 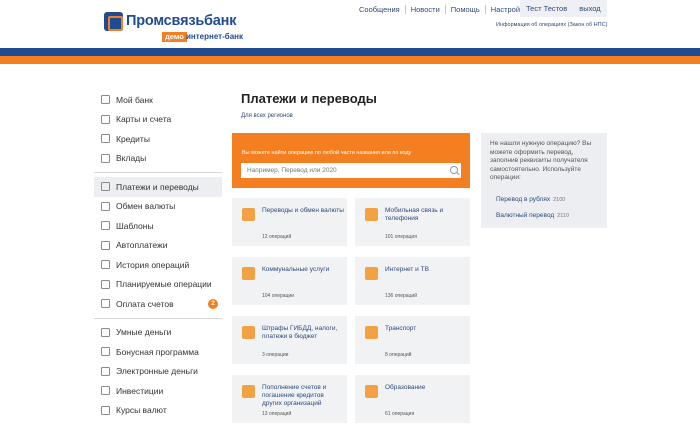 I want to click on exchange-icon, so click(x=105, y=206).